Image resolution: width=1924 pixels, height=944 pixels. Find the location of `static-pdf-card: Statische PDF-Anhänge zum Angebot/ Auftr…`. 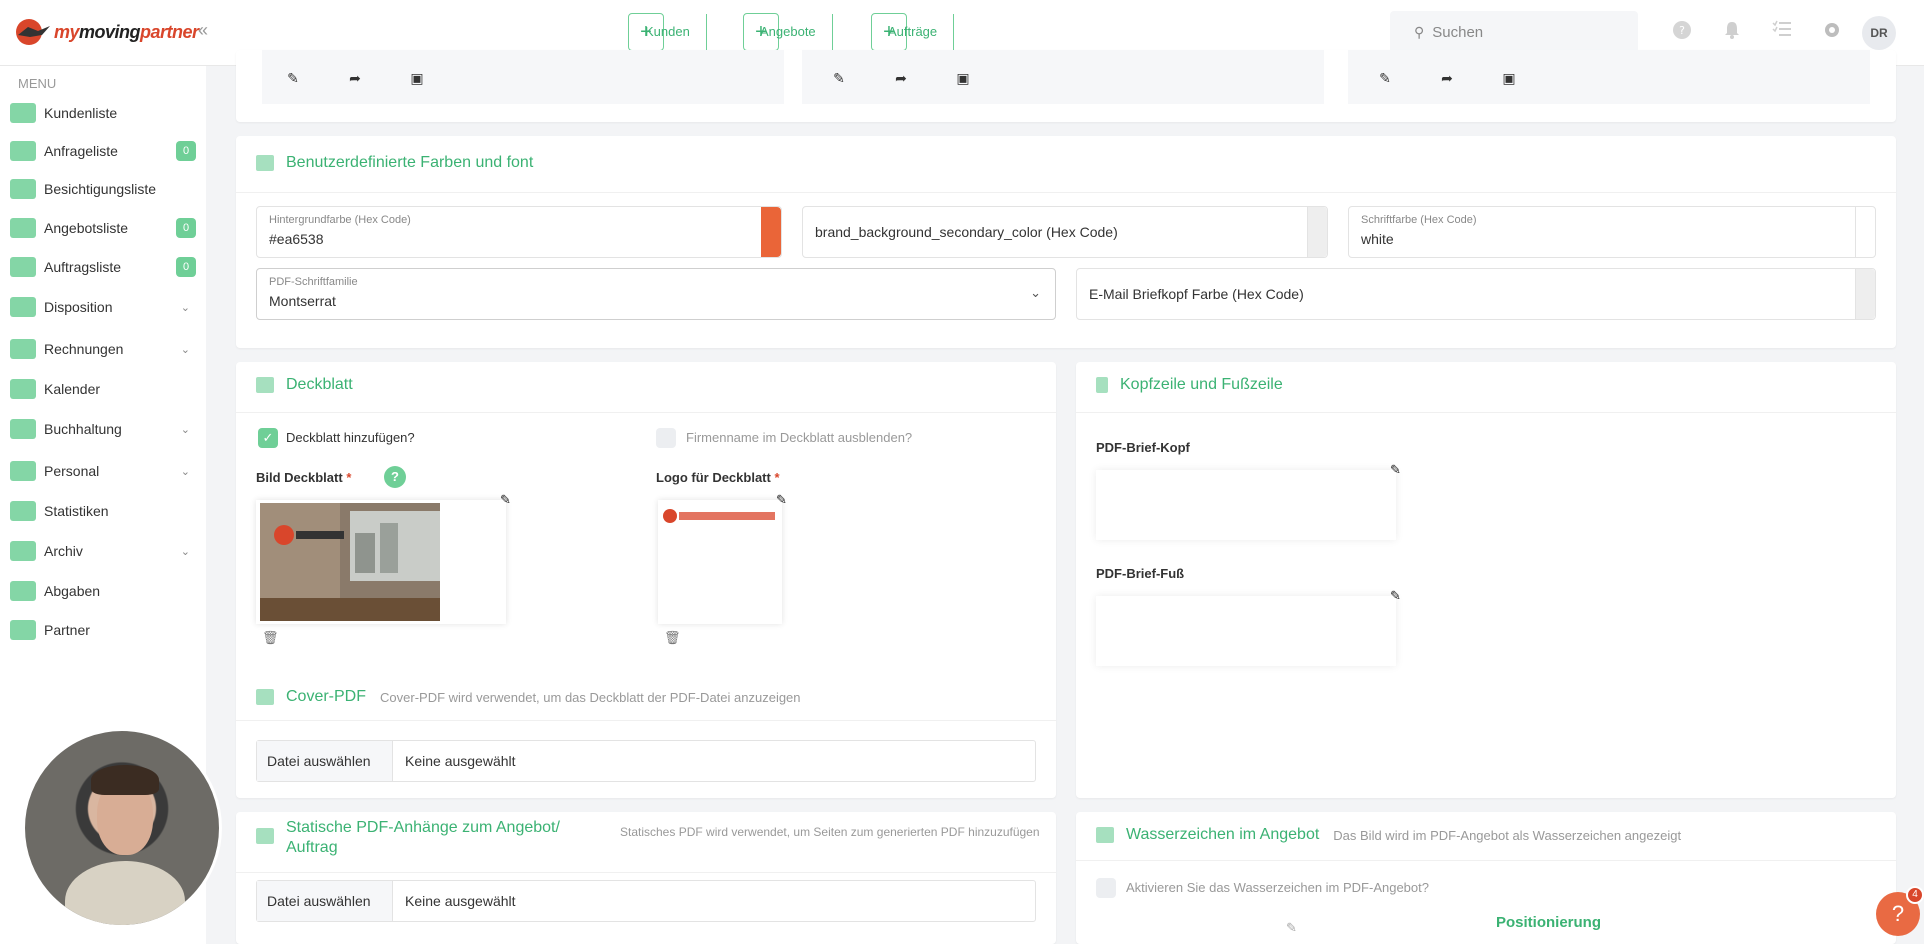

static-pdf-card: Statische PDF-Anhänge zum Angebot/ Auftr… is located at coordinates (646, 878).